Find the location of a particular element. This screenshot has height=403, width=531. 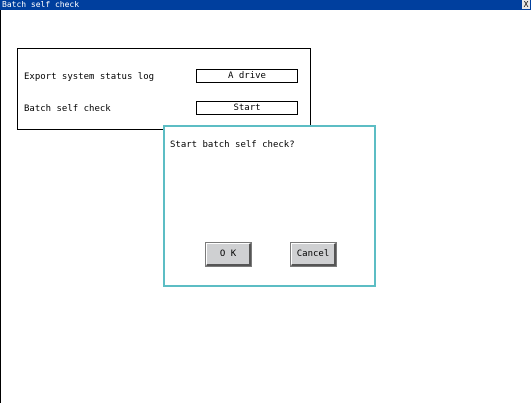

cancel-button: Cancel is located at coordinates (313, 254).